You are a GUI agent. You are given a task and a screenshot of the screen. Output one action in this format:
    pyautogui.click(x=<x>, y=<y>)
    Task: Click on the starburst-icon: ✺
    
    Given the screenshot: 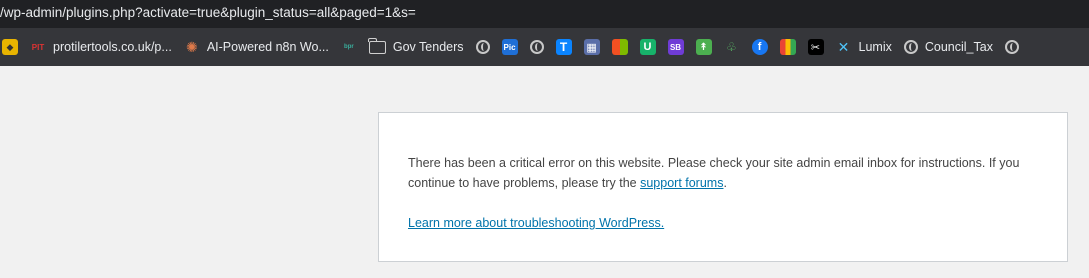 What is the action you would take?
    pyautogui.click(x=191, y=46)
    